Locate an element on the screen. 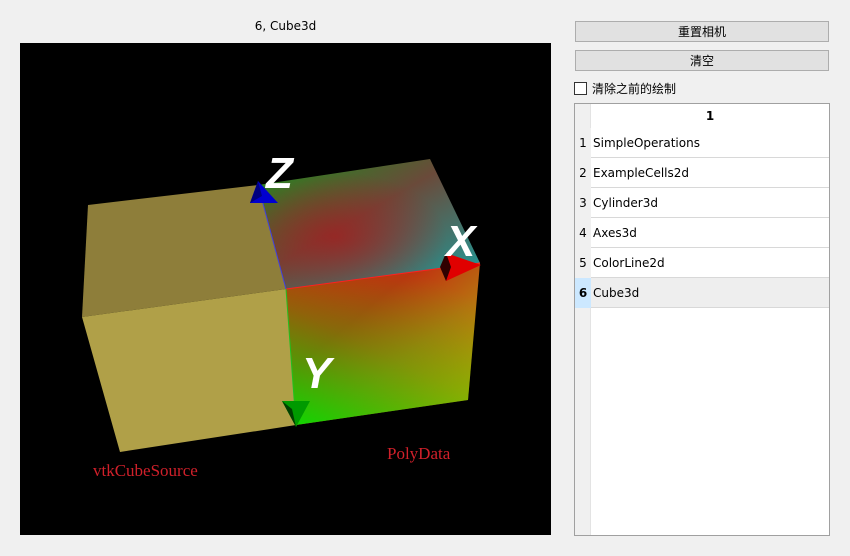  table-row: 5 ColorLine2d is located at coordinates (702, 263).